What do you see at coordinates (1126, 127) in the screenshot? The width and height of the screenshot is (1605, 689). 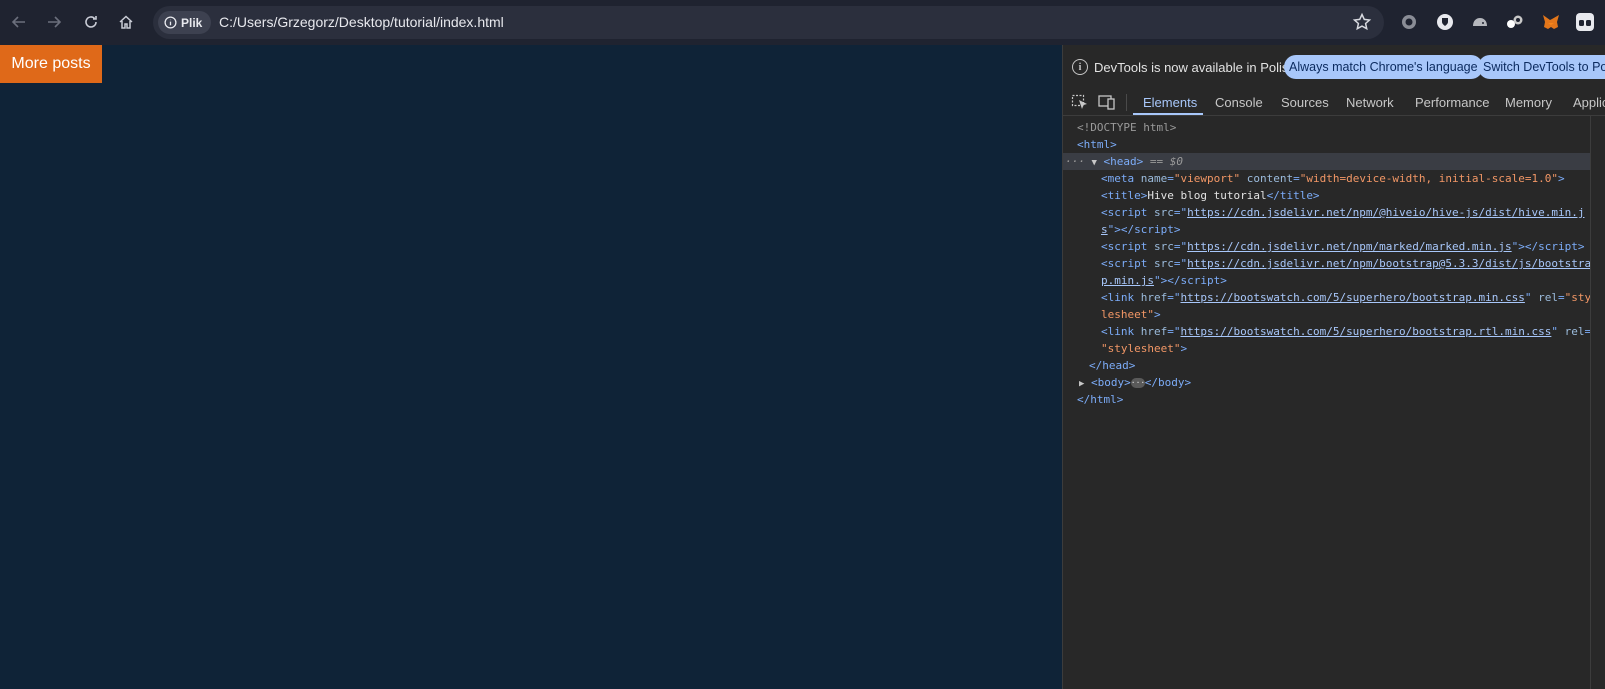 I see `doctype-node: <!DOCTYPE html>` at bounding box center [1126, 127].